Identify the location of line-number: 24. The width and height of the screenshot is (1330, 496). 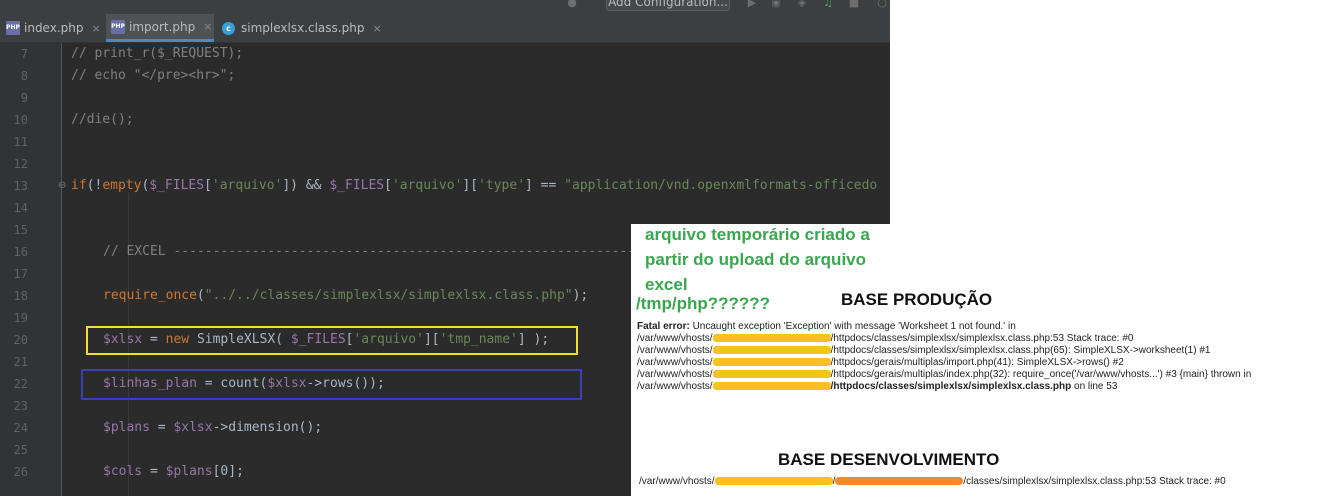
(20, 428).